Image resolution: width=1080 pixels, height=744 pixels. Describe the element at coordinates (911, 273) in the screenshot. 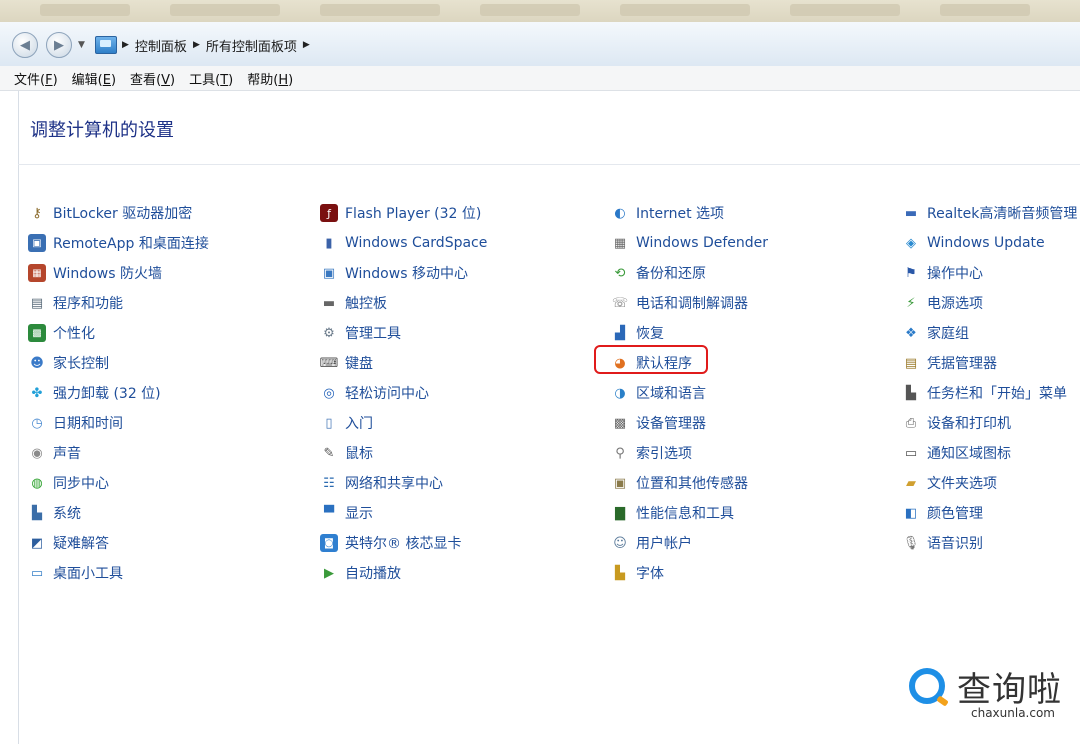

I see `action-center-icon: ⚑` at that location.